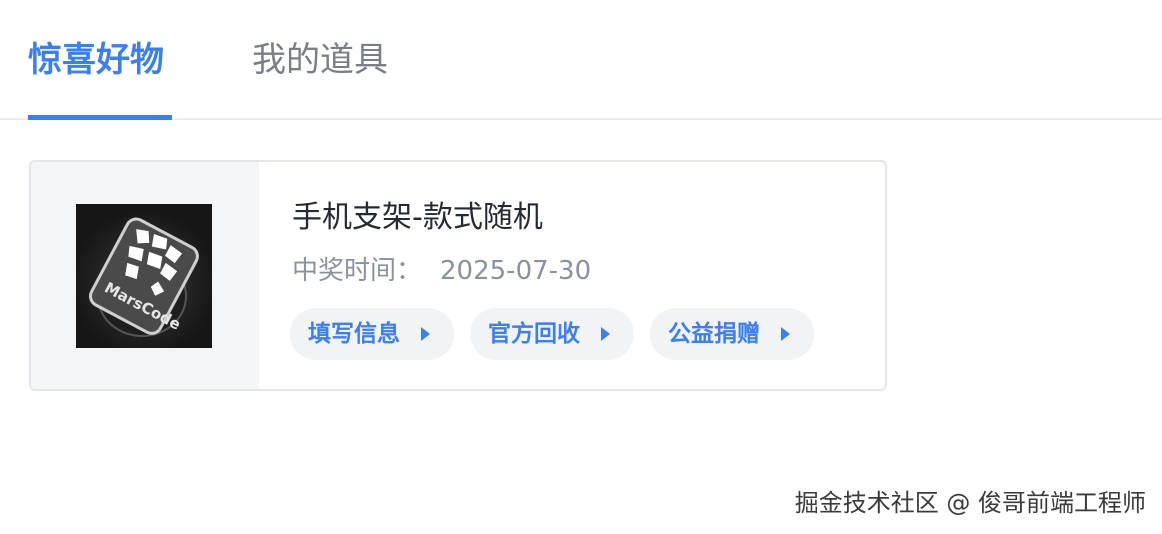 The width and height of the screenshot is (1162, 534). I want to click on fill-info-label: 填写信息, so click(354, 334).